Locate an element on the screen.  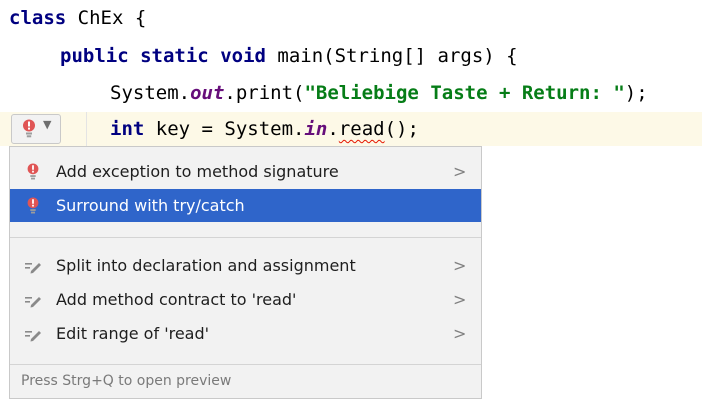
code-text: key = System. is located at coordinates (224, 129).